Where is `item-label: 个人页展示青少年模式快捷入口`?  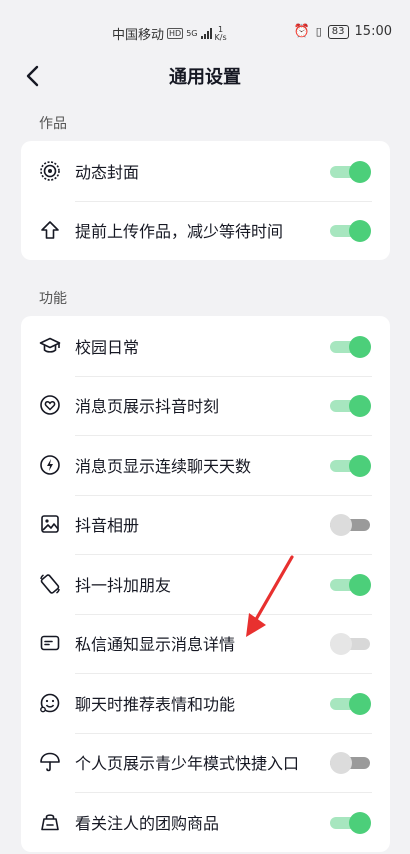 item-label: 个人页展示青少年模式快捷入口 is located at coordinates (187, 764).